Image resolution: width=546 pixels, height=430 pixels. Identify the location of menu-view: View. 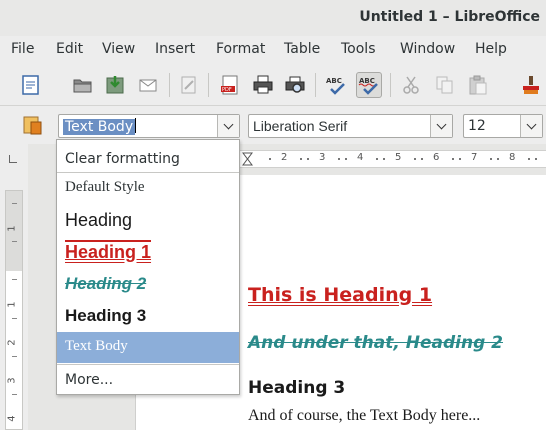
(118, 49).